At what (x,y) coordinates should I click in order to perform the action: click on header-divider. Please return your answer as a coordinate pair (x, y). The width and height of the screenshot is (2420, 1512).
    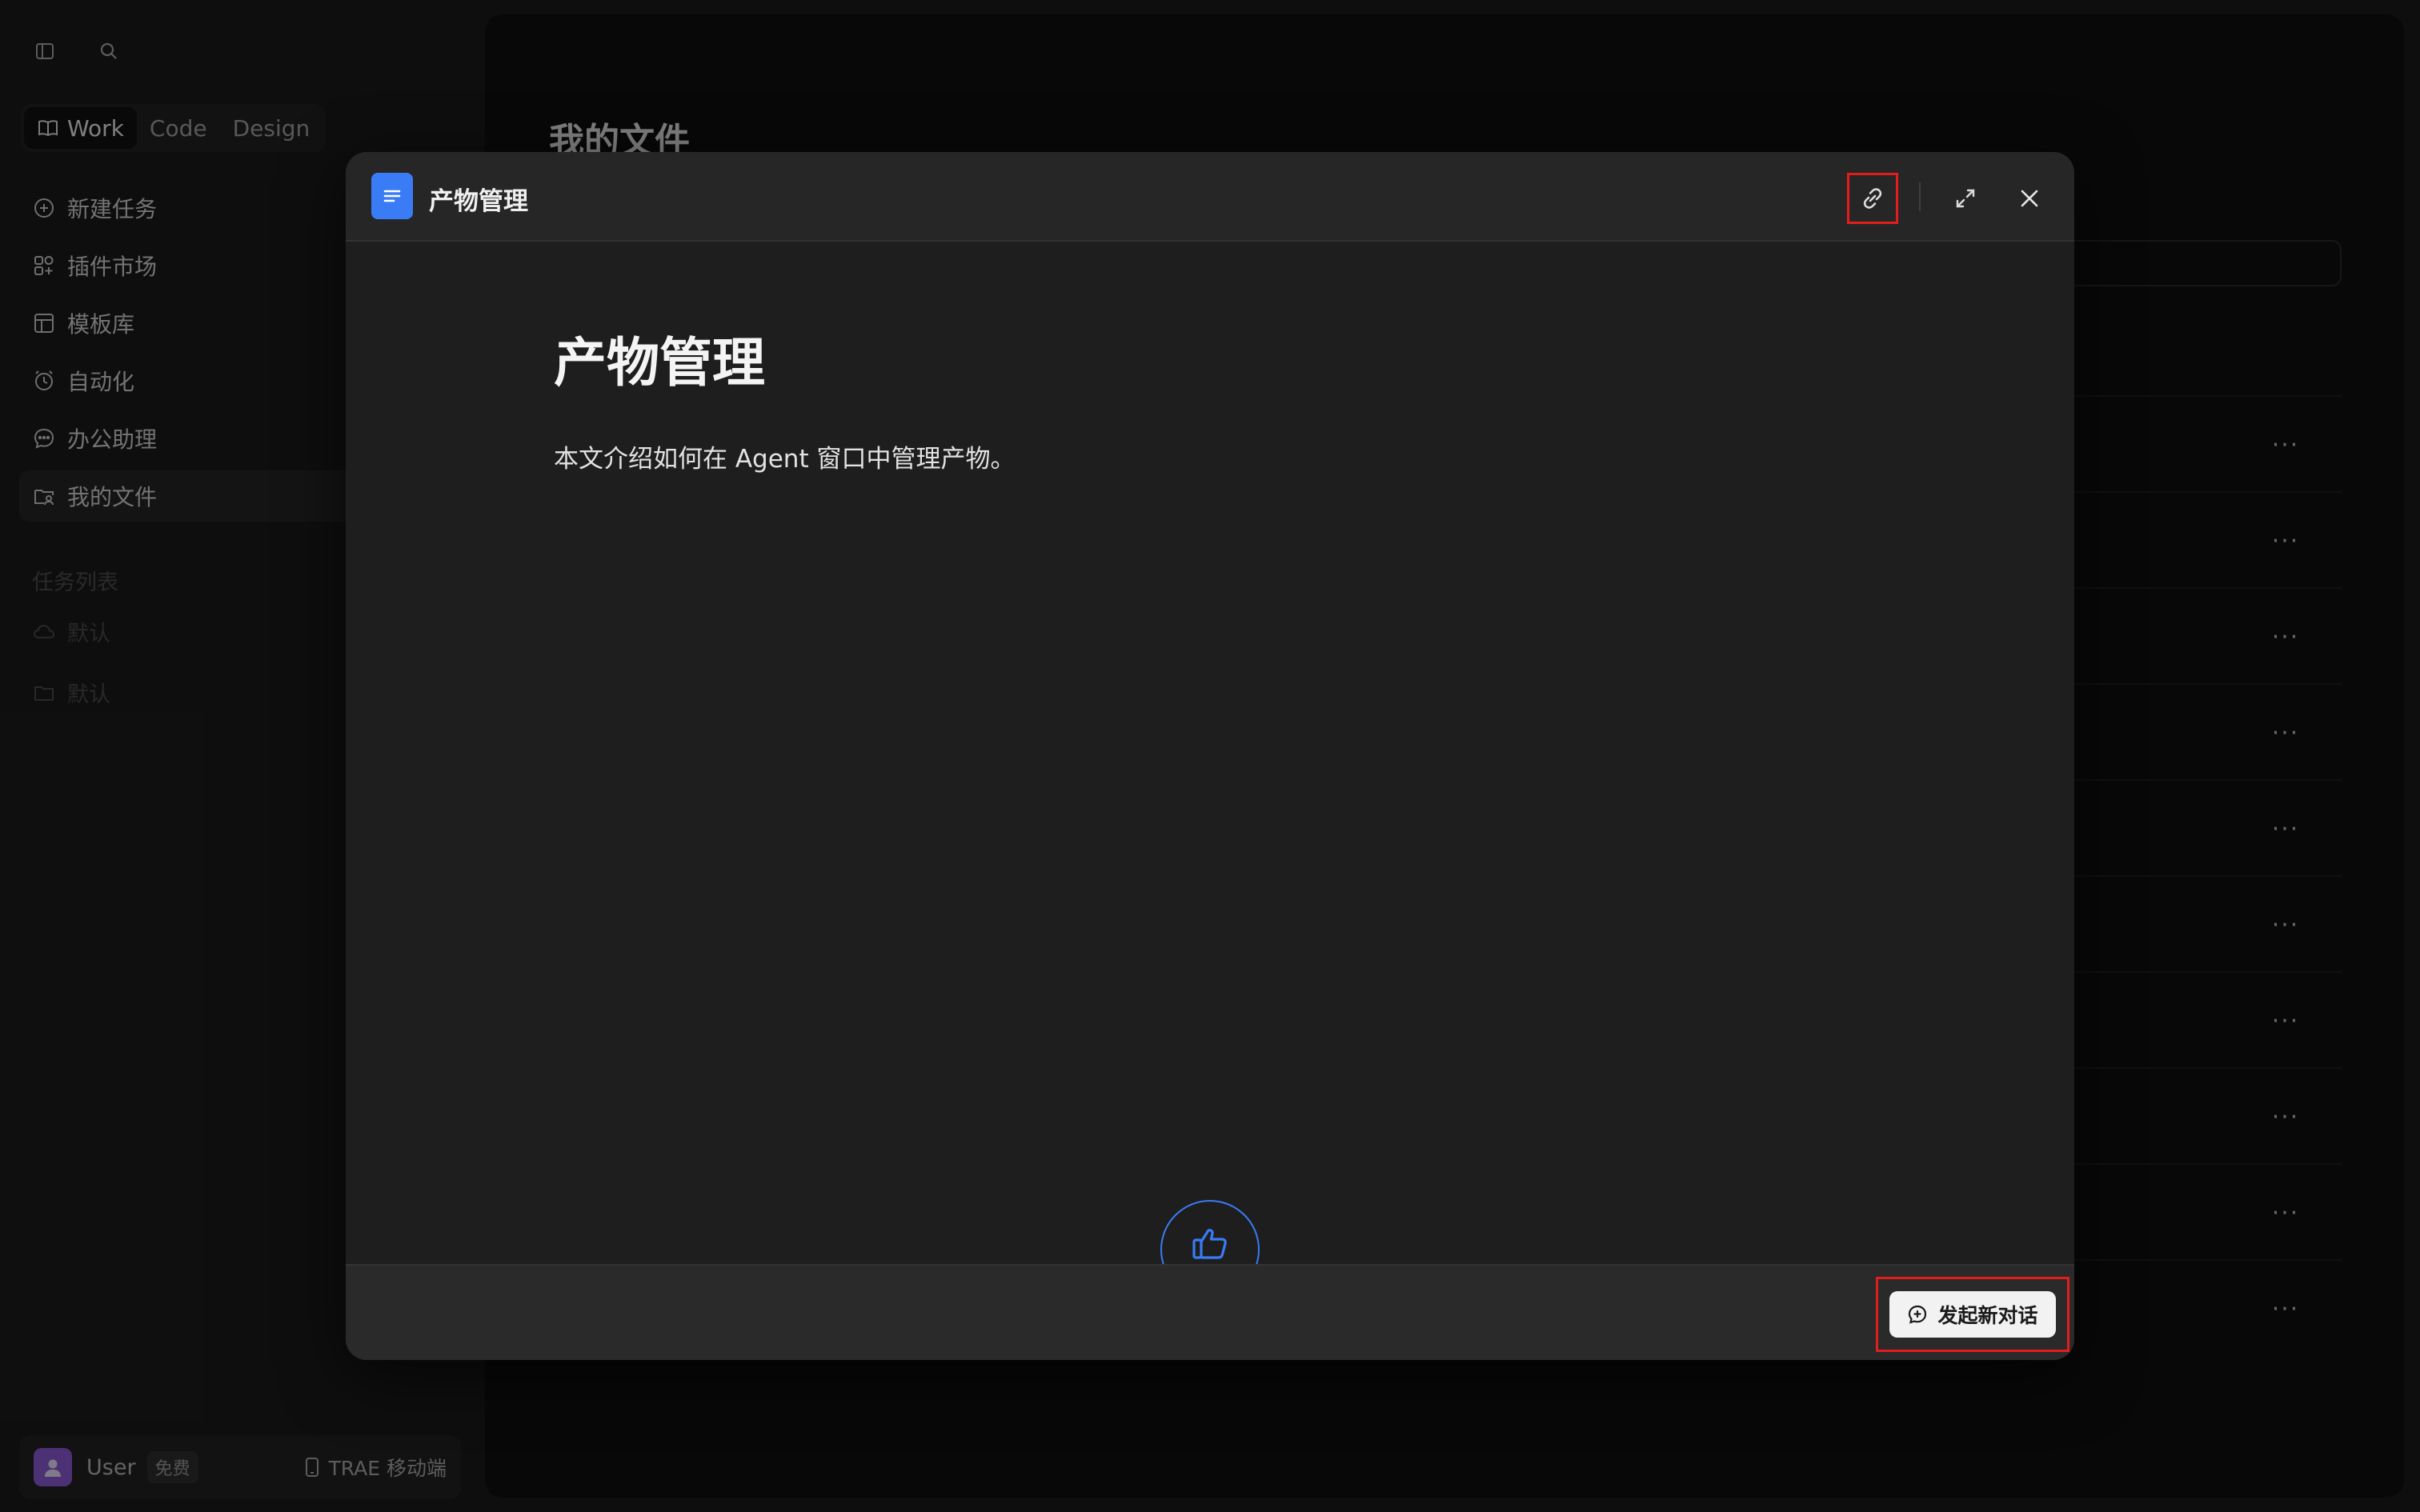
    Looking at the image, I should click on (1920, 196).